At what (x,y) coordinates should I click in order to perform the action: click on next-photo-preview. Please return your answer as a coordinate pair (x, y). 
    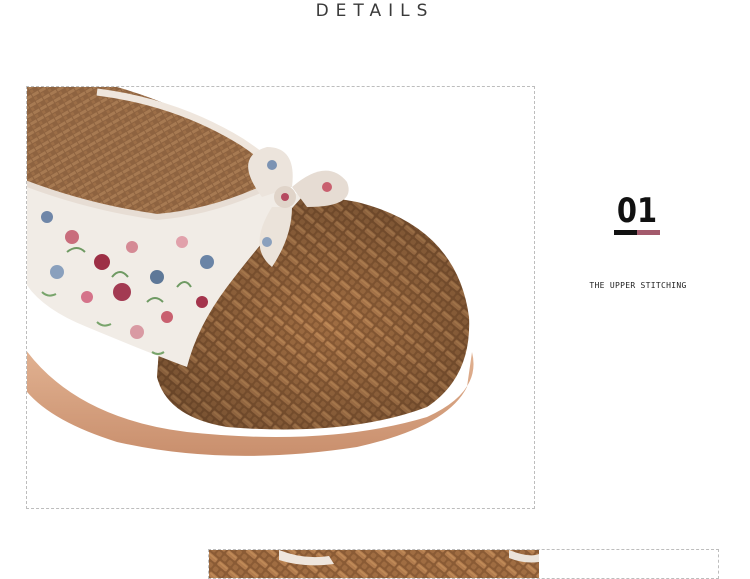
    Looking at the image, I should click on (374, 564).